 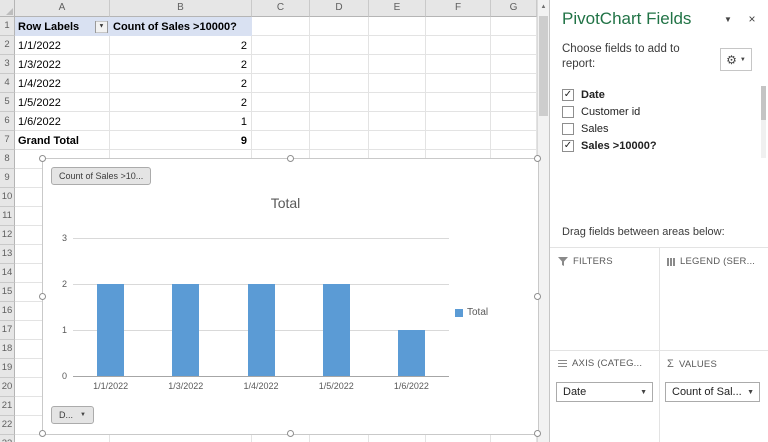 I want to click on pivot-cell-row-labels: Row Labels ▼, so click(x=62, y=26).